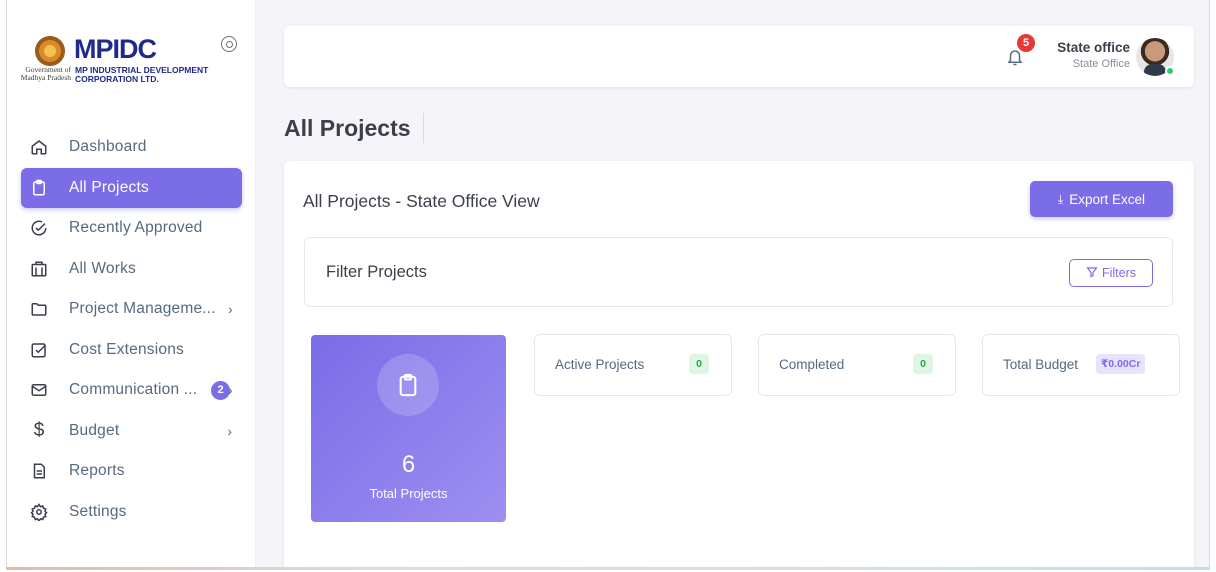 The width and height of the screenshot is (1216, 572). I want to click on export-excel-label: Export Excel, so click(1107, 199).